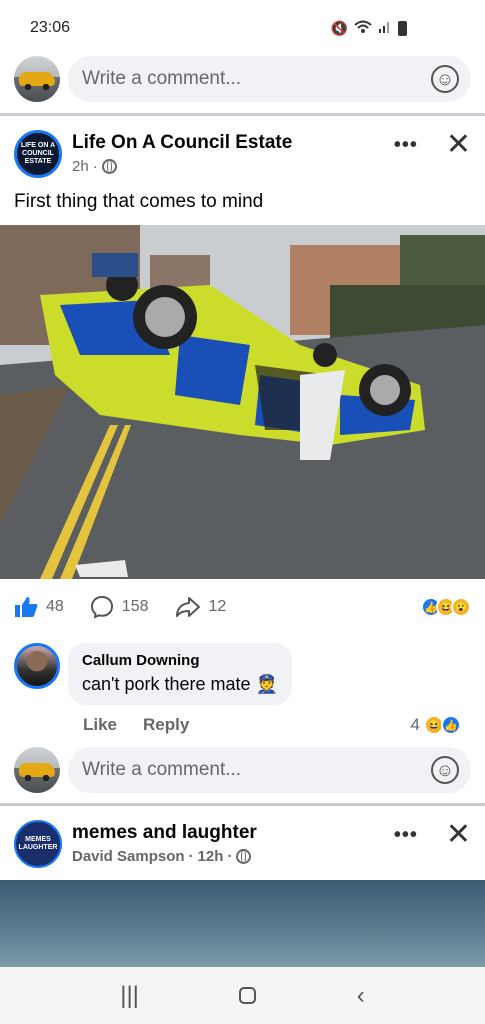  What do you see at coordinates (80, 166) in the screenshot?
I see `post-time: 2h` at bounding box center [80, 166].